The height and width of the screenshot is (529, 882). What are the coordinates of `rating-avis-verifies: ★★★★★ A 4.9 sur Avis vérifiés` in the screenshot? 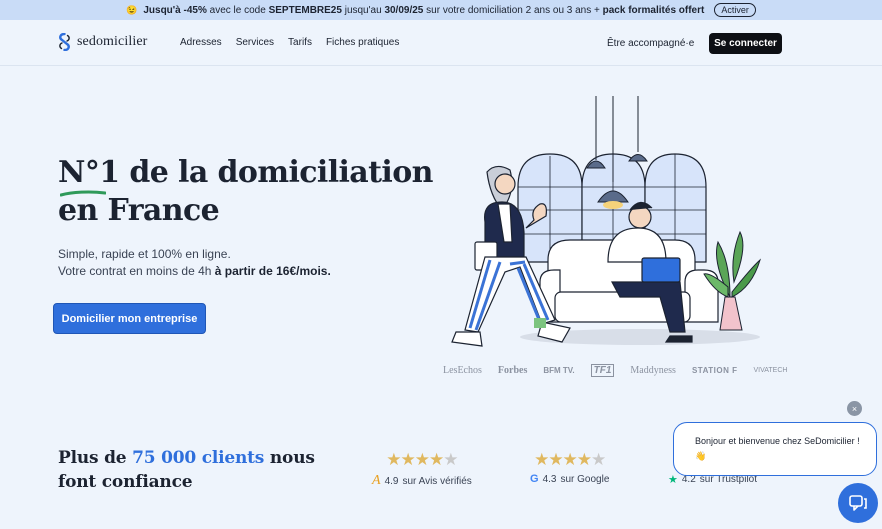 It's located at (422, 470).